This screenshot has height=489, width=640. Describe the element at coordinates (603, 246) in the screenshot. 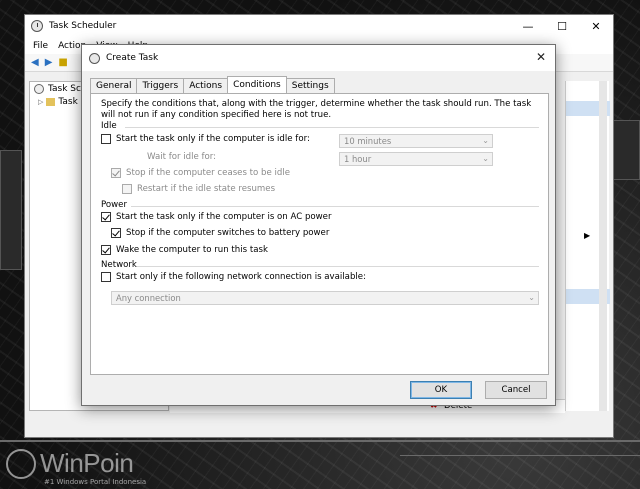

I see `vertical-scrollbar` at that location.